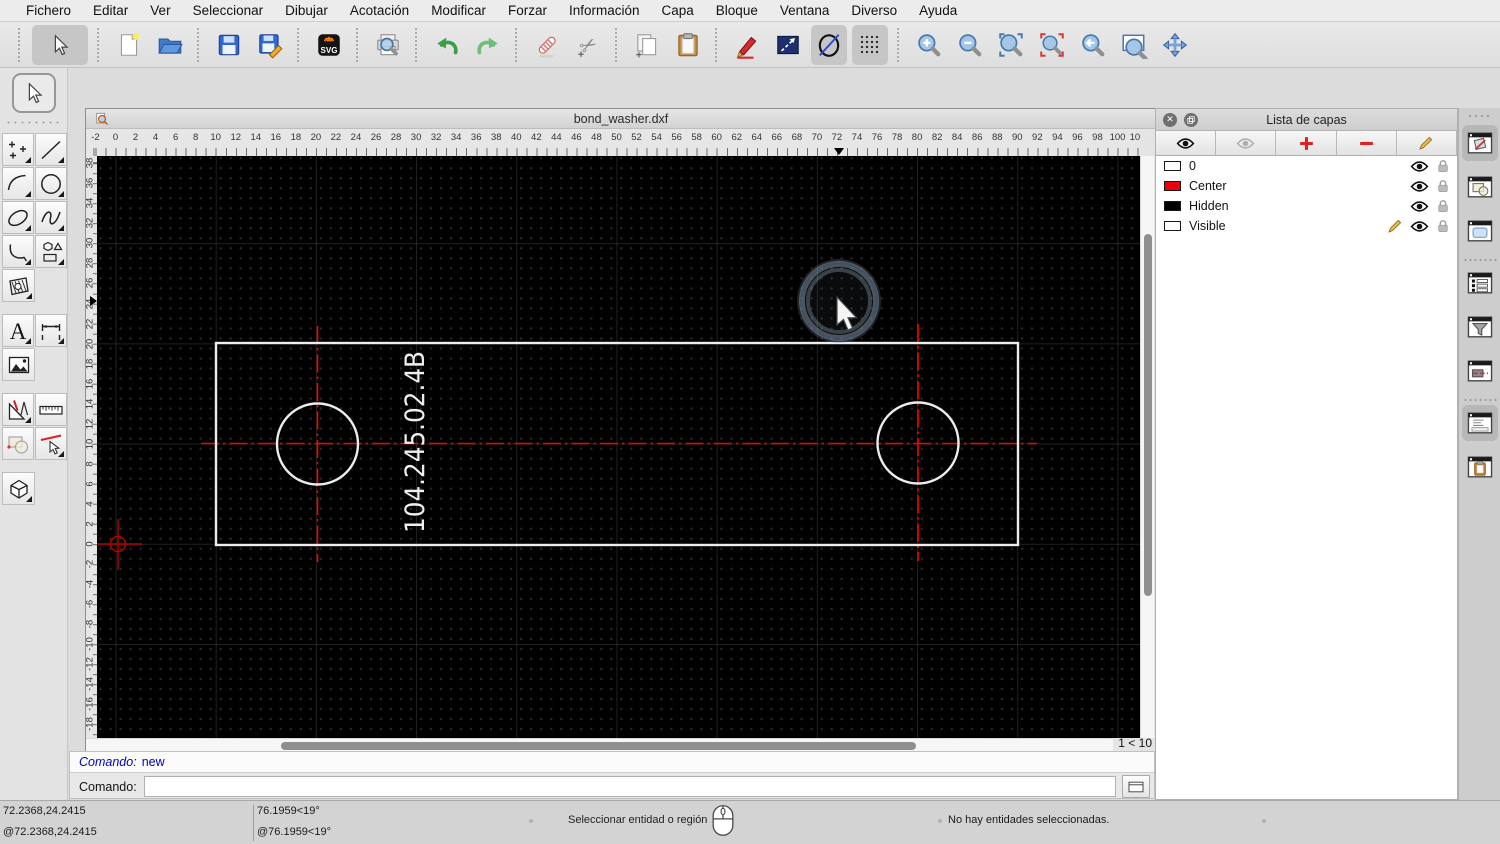  Describe the element at coordinates (51, 330) in the screenshot. I see `dimension-tool-button` at that location.